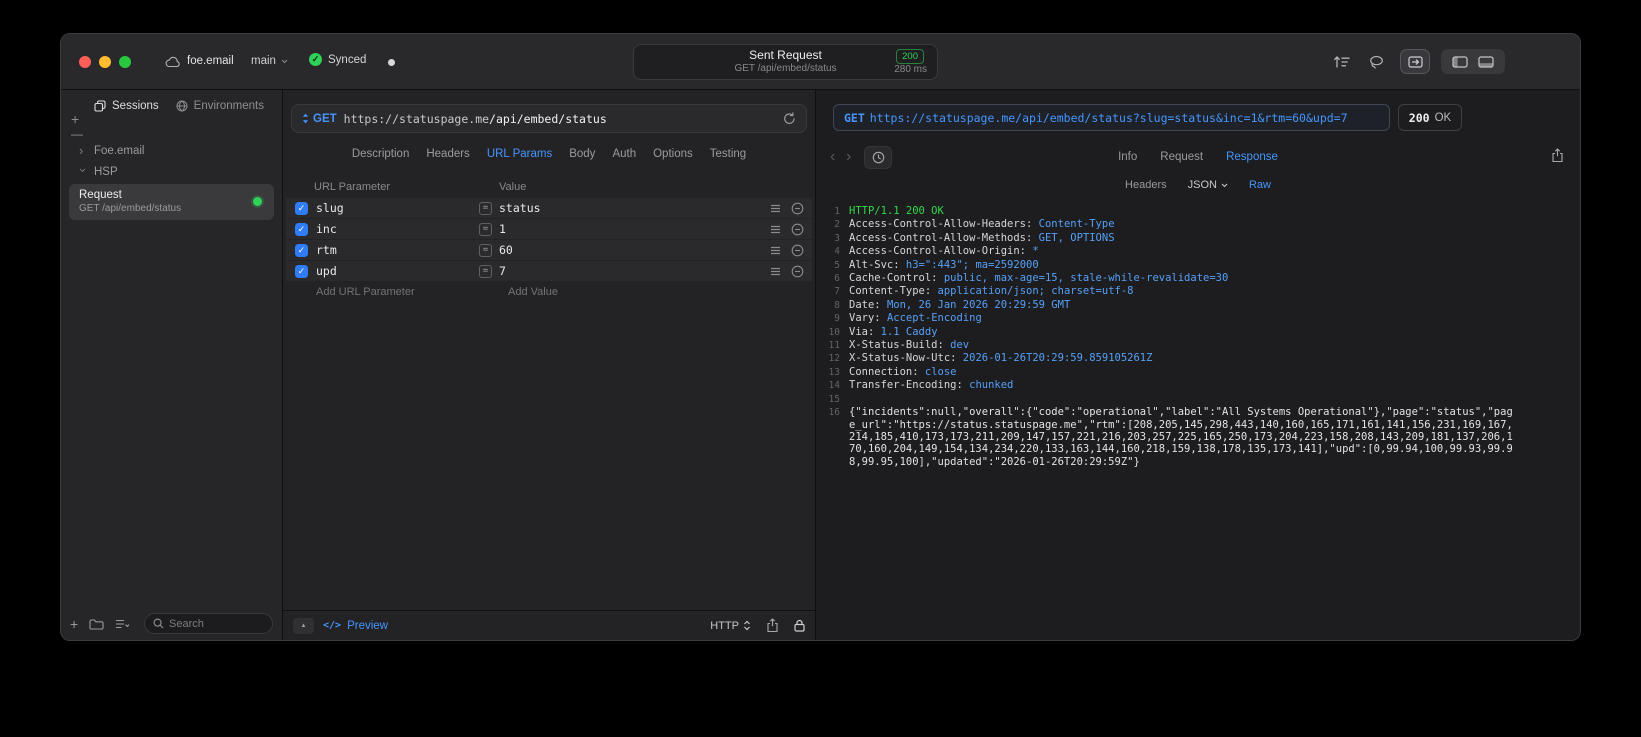 The image size is (1641, 737). What do you see at coordinates (387, 292) in the screenshot?
I see `add-param-button: Add URL Parameter` at bounding box center [387, 292].